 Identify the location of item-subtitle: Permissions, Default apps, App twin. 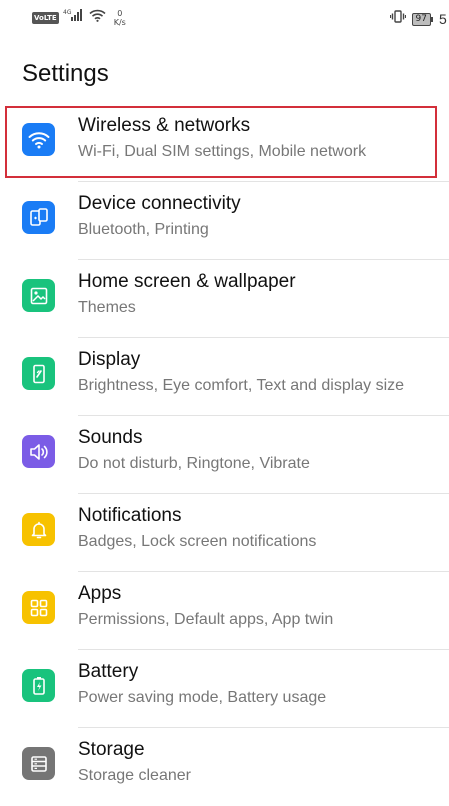
(206, 619).